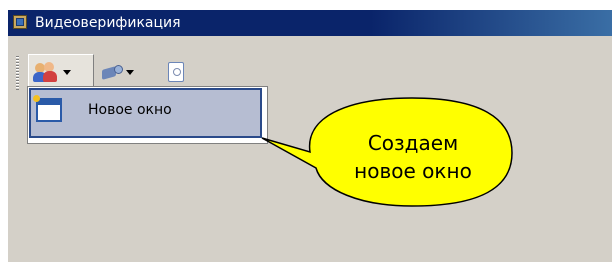 The height and width of the screenshot is (262, 612). What do you see at coordinates (108, 23) in the screenshot?
I see `window-title: Видеоверификация` at bounding box center [108, 23].